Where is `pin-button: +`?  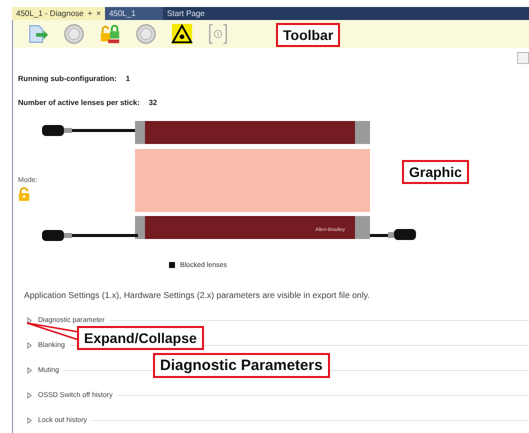 pin-button: + is located at coordinates (90, 13).